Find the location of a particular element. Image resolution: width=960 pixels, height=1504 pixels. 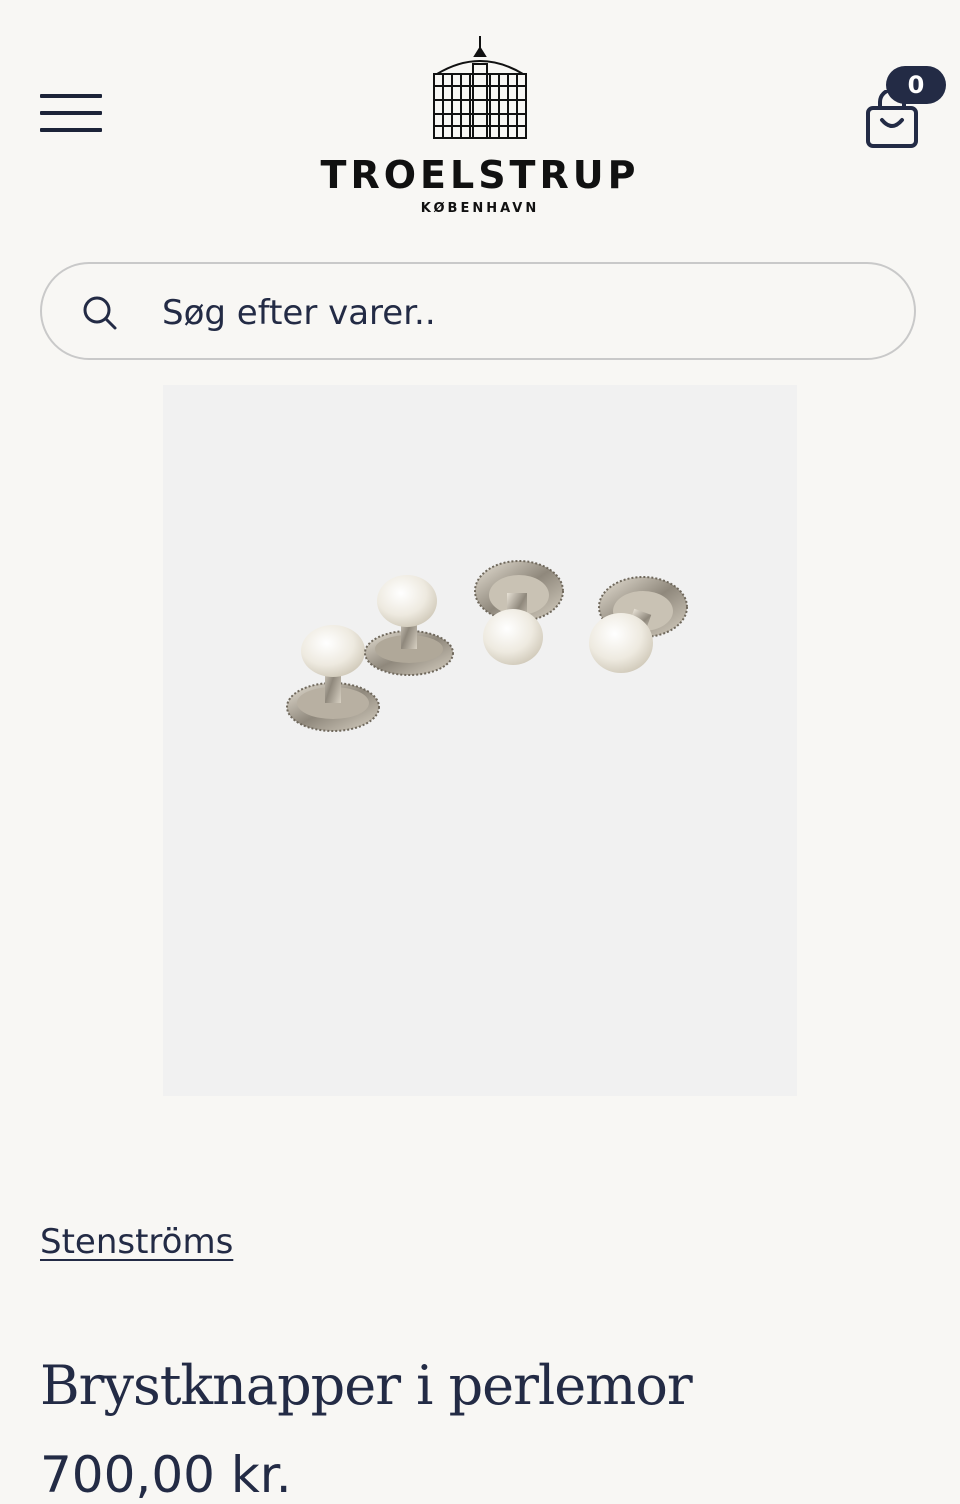

cart-button: 0 is located at coordinates (905, 110).